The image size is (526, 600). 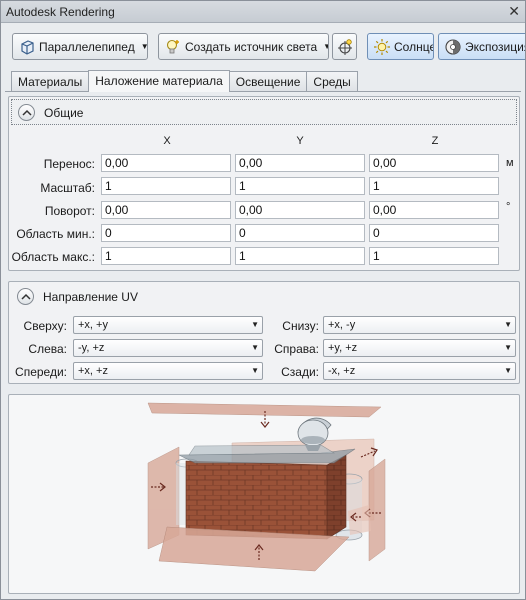 I want to click on uv-top-label: Сверху:, so click(x=45, y=326).